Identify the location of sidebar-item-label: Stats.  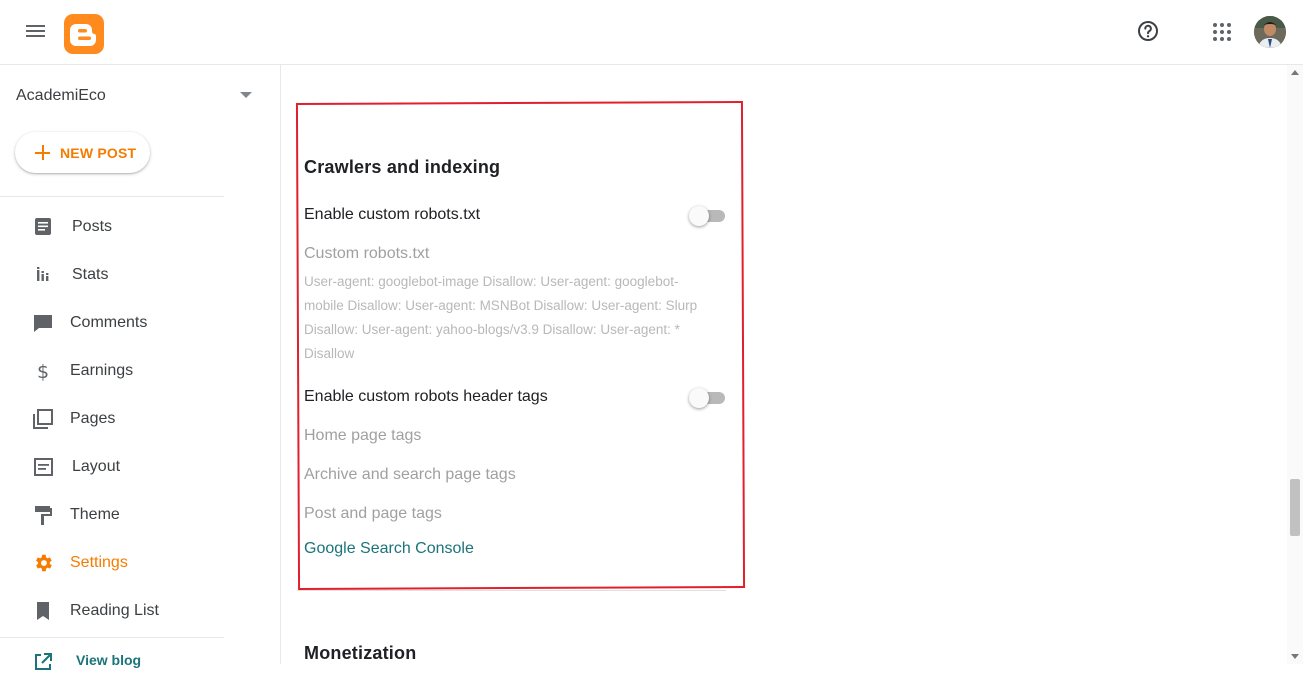
(90, 274).